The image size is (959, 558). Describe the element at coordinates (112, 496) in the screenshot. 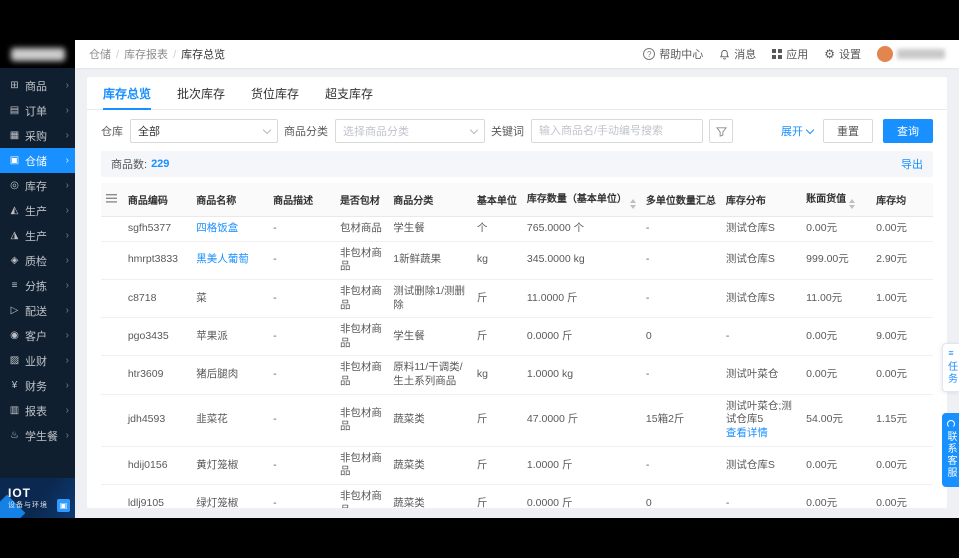

I see `row-settings-cell` at that location.